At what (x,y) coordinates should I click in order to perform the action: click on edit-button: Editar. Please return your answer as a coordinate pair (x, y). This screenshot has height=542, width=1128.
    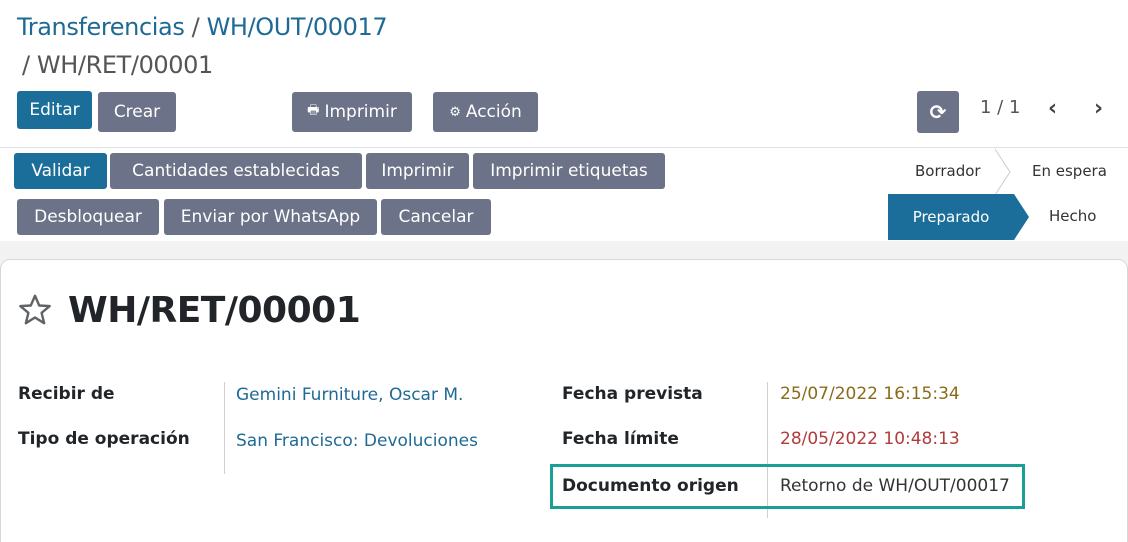
    Looking at the image, I should click on (54, 110).